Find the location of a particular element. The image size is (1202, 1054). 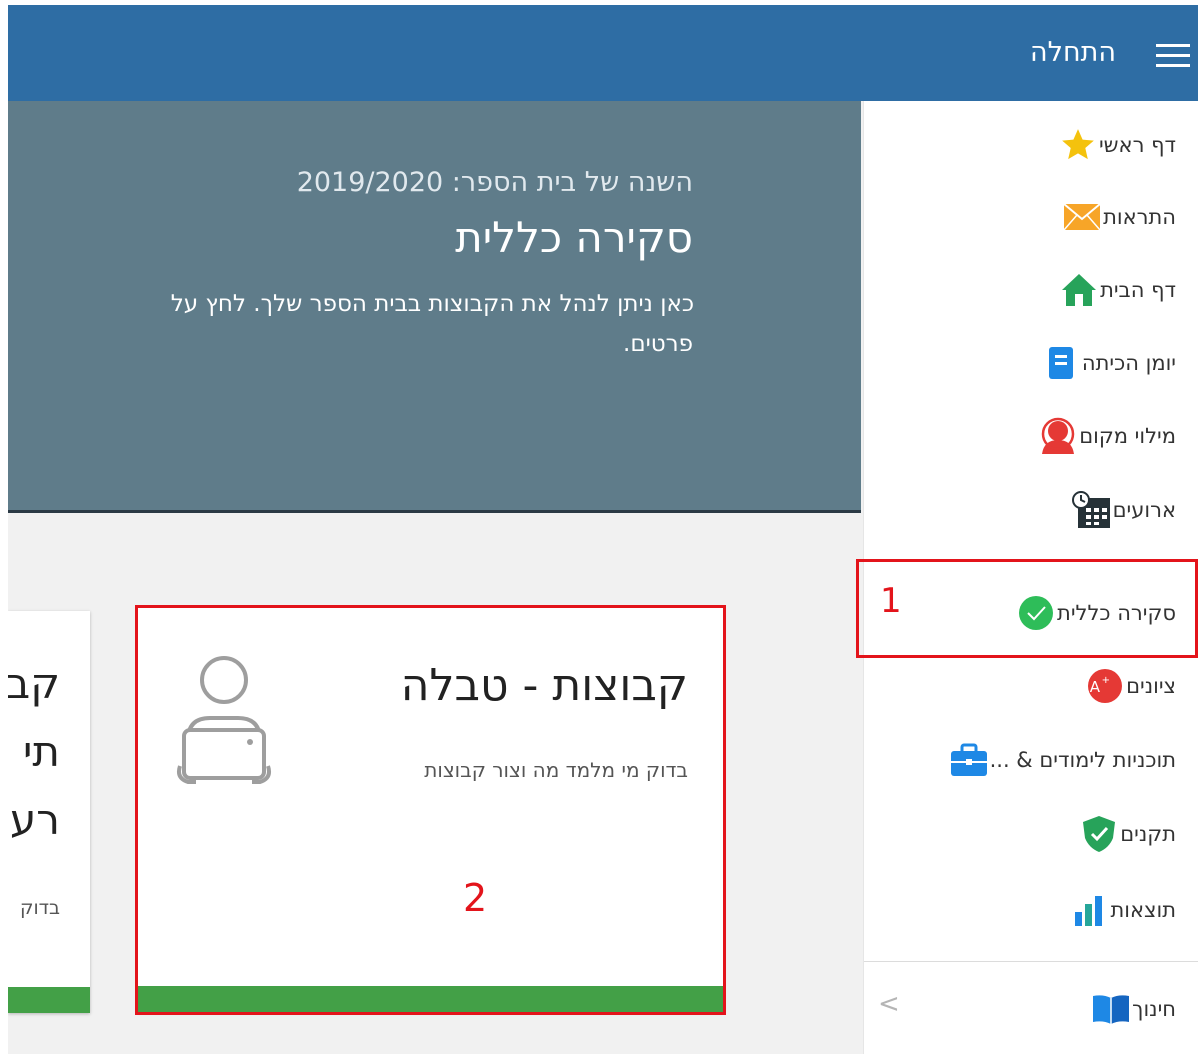

home-icon is located at coordinates (1079, 290).